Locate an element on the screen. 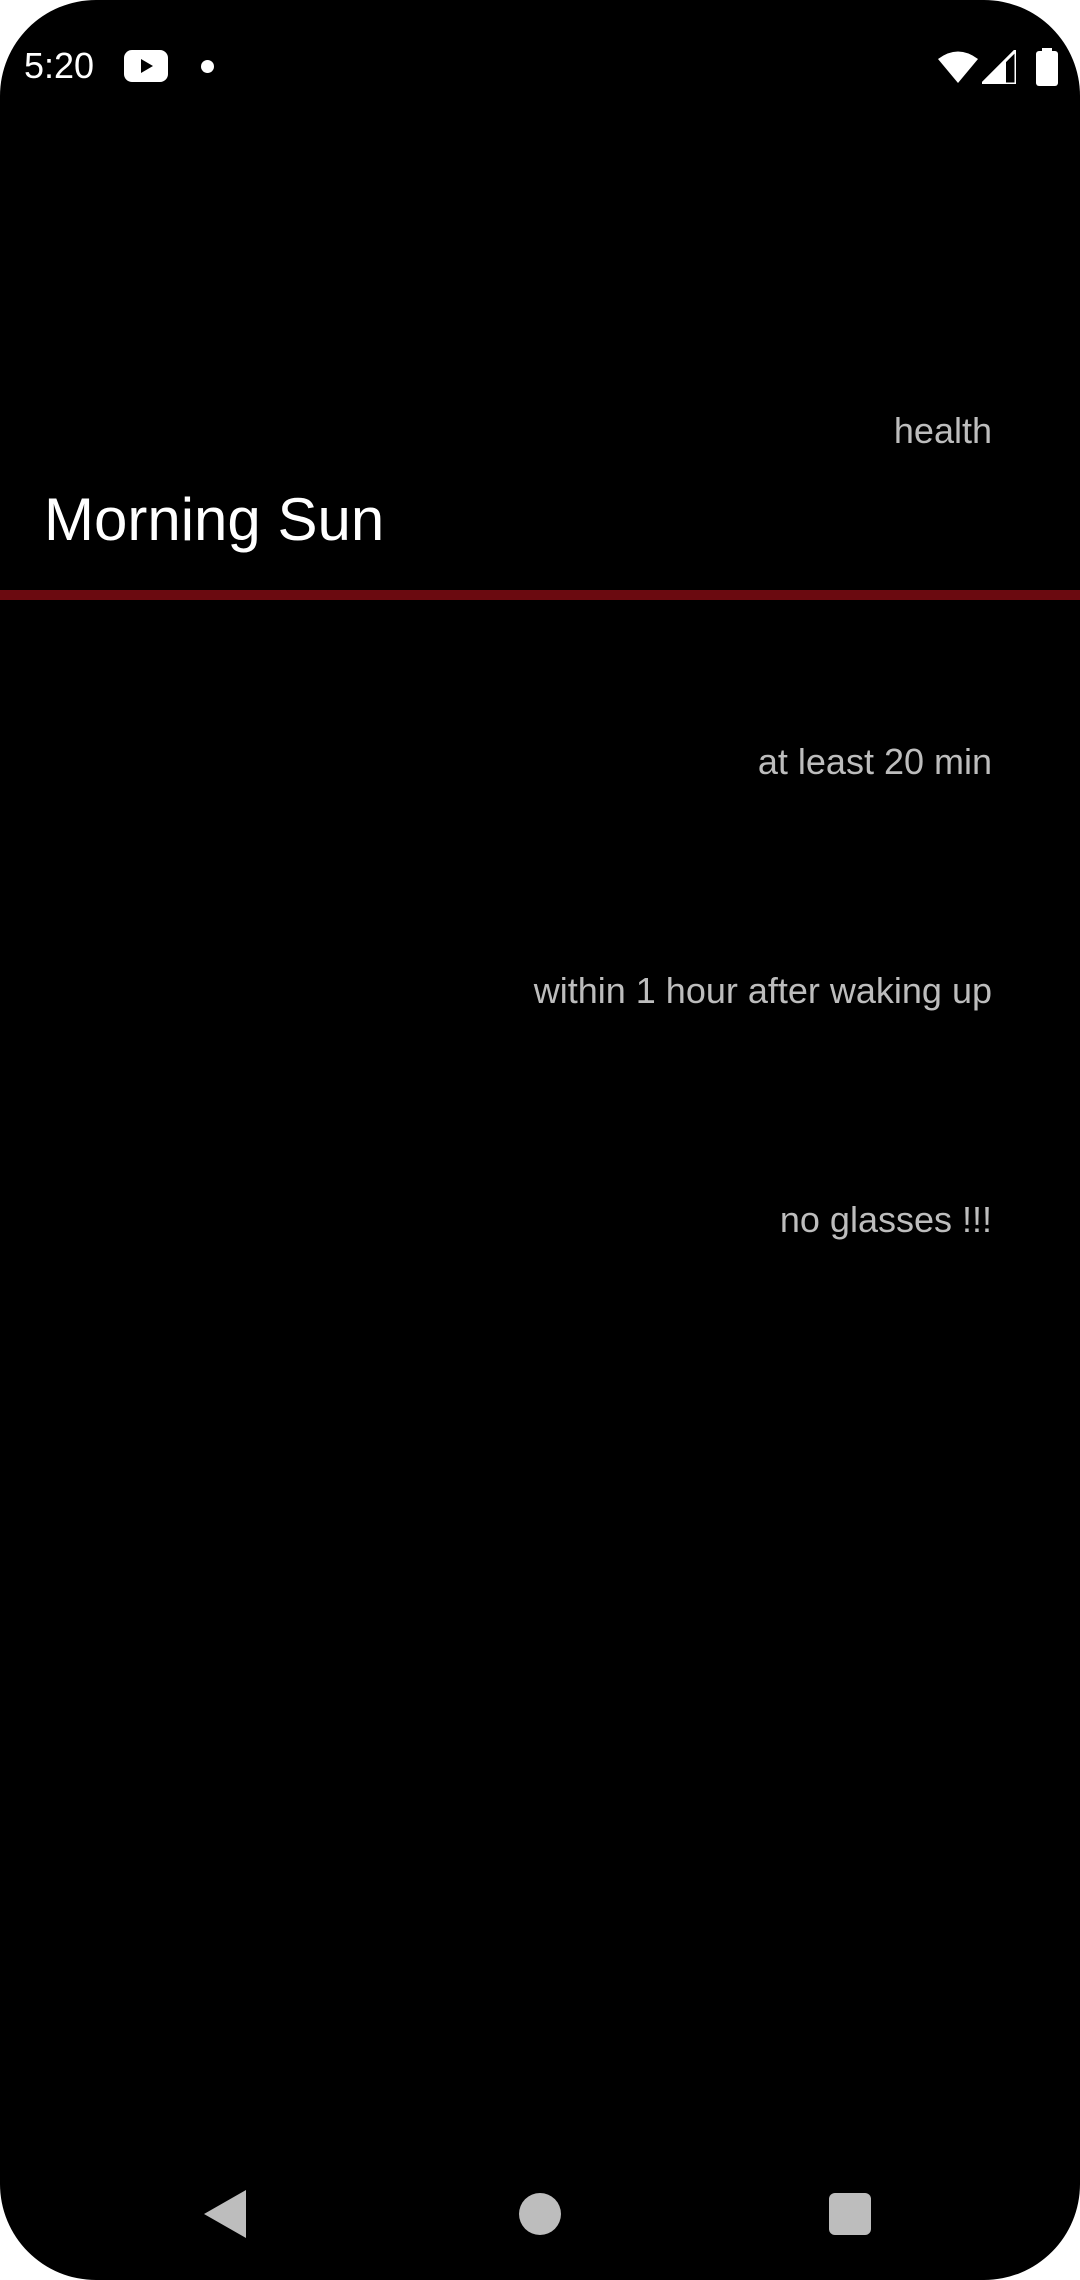  back-icon is located at coordinates (225, 2214).